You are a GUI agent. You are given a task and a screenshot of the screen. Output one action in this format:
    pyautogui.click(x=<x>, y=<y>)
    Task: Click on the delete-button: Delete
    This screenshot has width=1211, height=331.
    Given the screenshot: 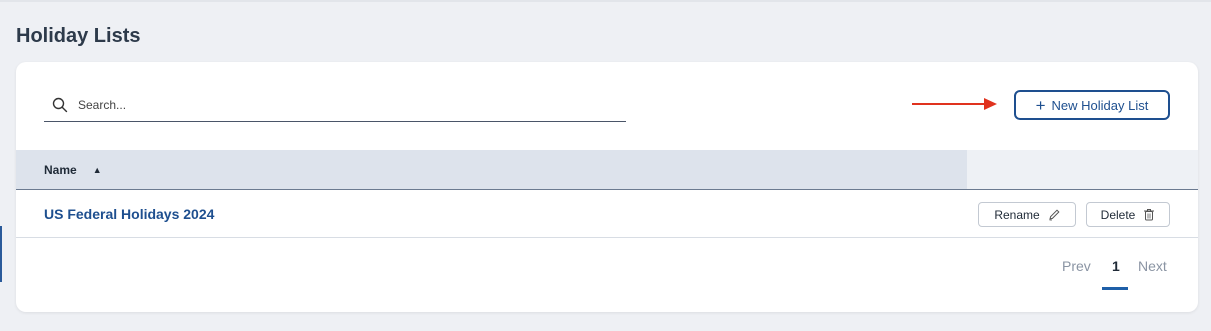 What is the action you would take?
    pyautogui.click(x=1128, y=214)
    